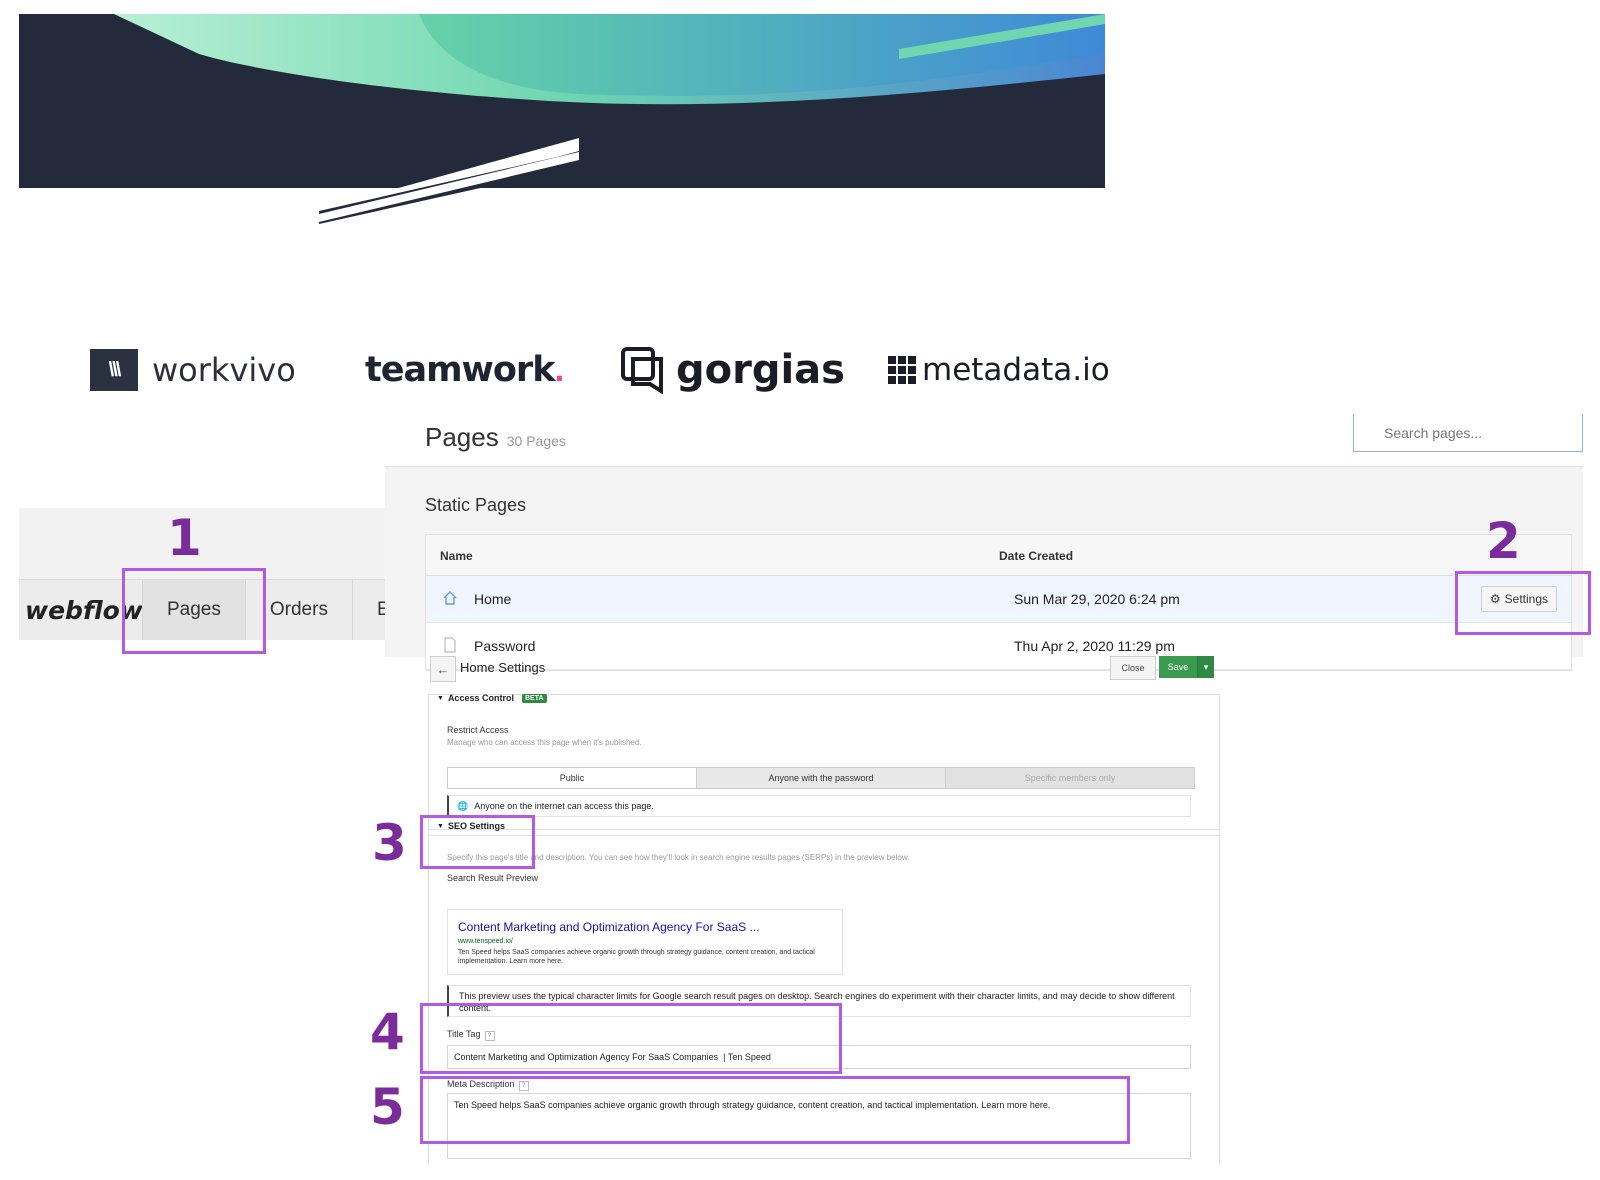  Describe the element at coordinates (1094, 646) in the screenshot. I see `row-date: Thu Apr 2, 2020 11:29 pm` at that location.